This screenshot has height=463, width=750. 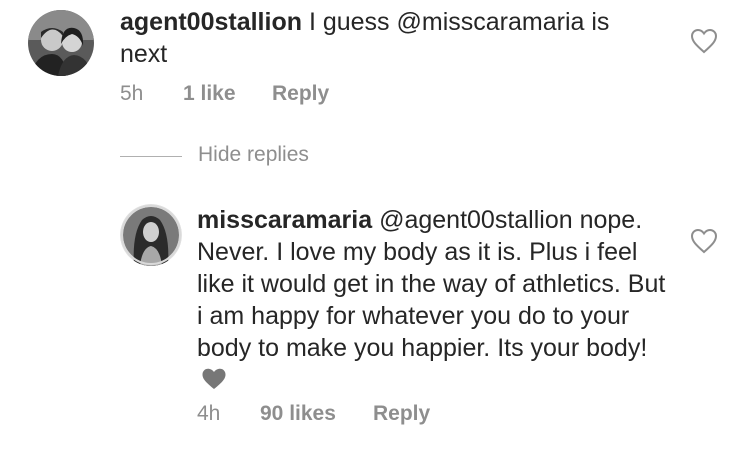 I want to click on username: agent00stallion, so click(x=211, y=22).